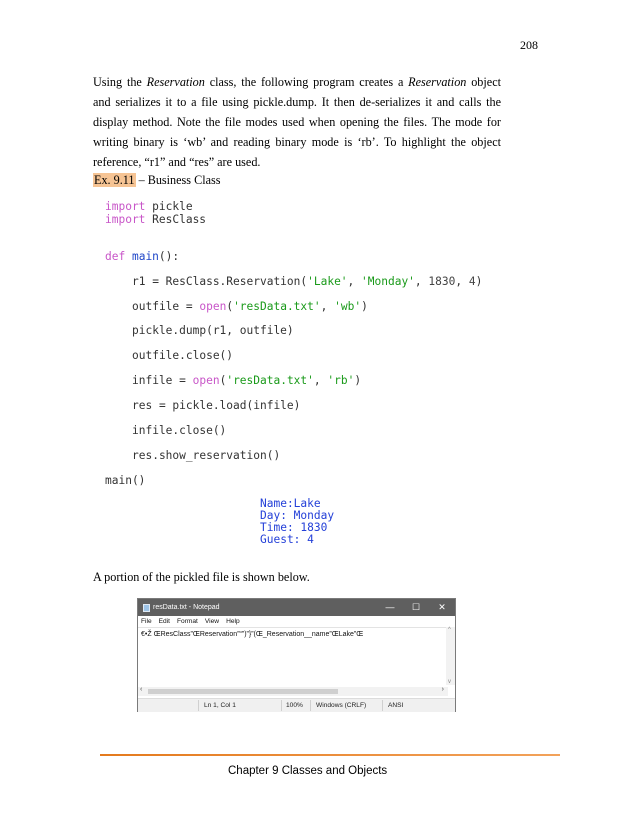  Describe the element at coordinates (182, 355) in the screenshot. I see `code-line: outfile.close()` at that location.